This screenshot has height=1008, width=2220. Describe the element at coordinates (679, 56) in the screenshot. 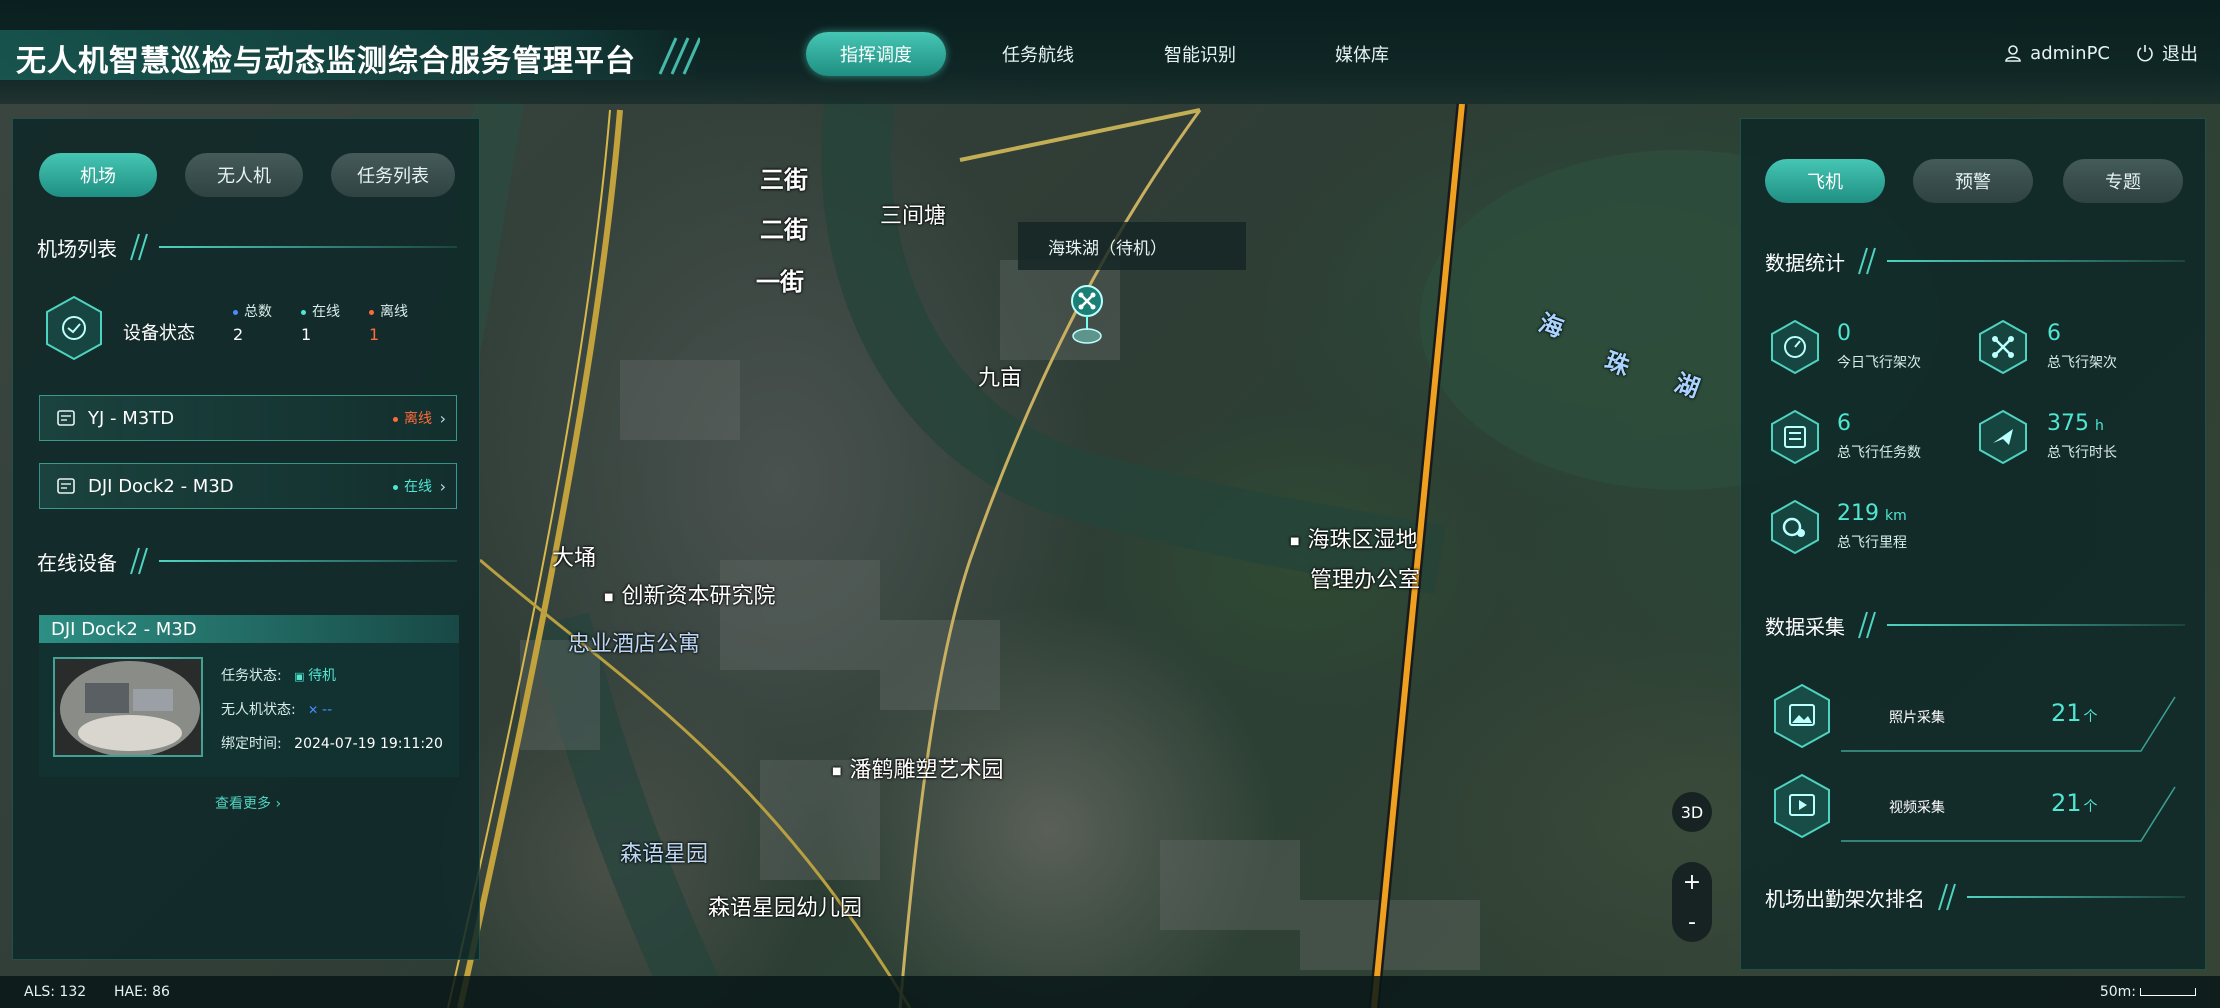

I see `title-slash-decor-icon` at that location.